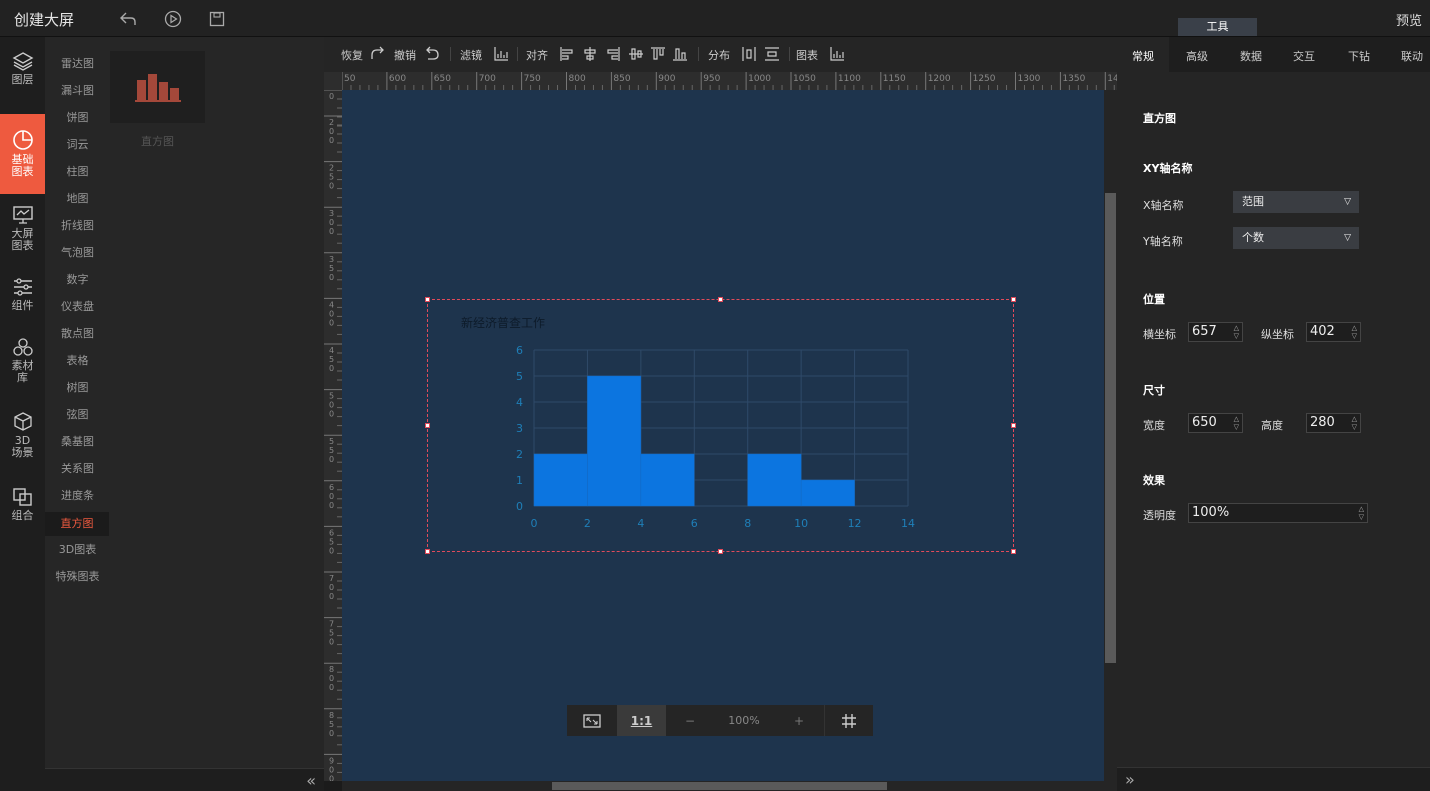  What do you see at coordinates (747, 523) in the screenshot?
I see `x-tick-label: 8` at bounding box center [747, 523].